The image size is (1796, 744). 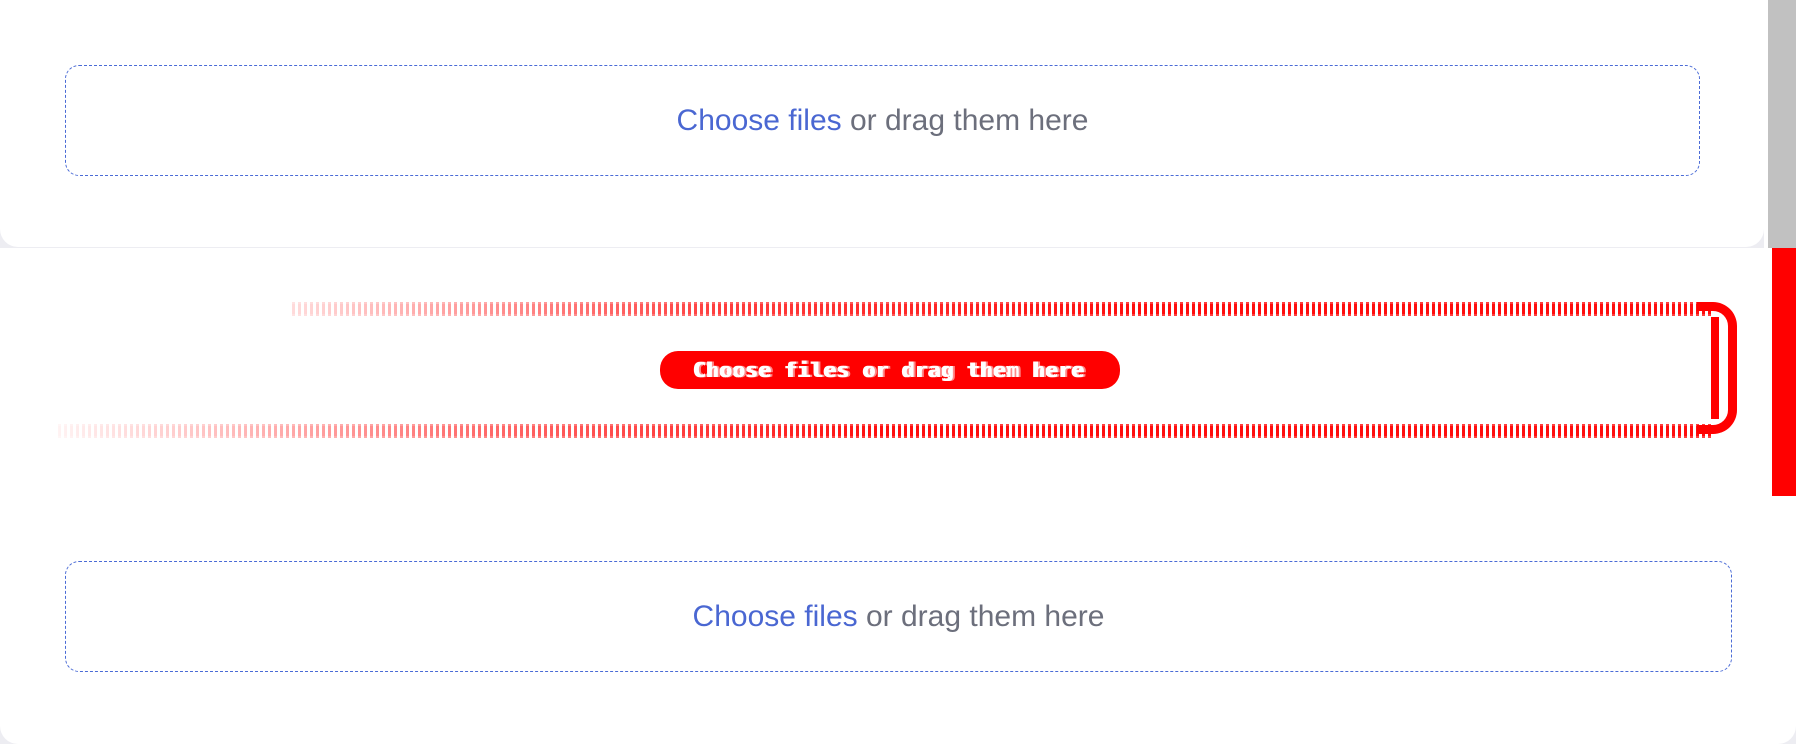 I want to click on scrollbar-highlight, so click(x=1784, y=372).